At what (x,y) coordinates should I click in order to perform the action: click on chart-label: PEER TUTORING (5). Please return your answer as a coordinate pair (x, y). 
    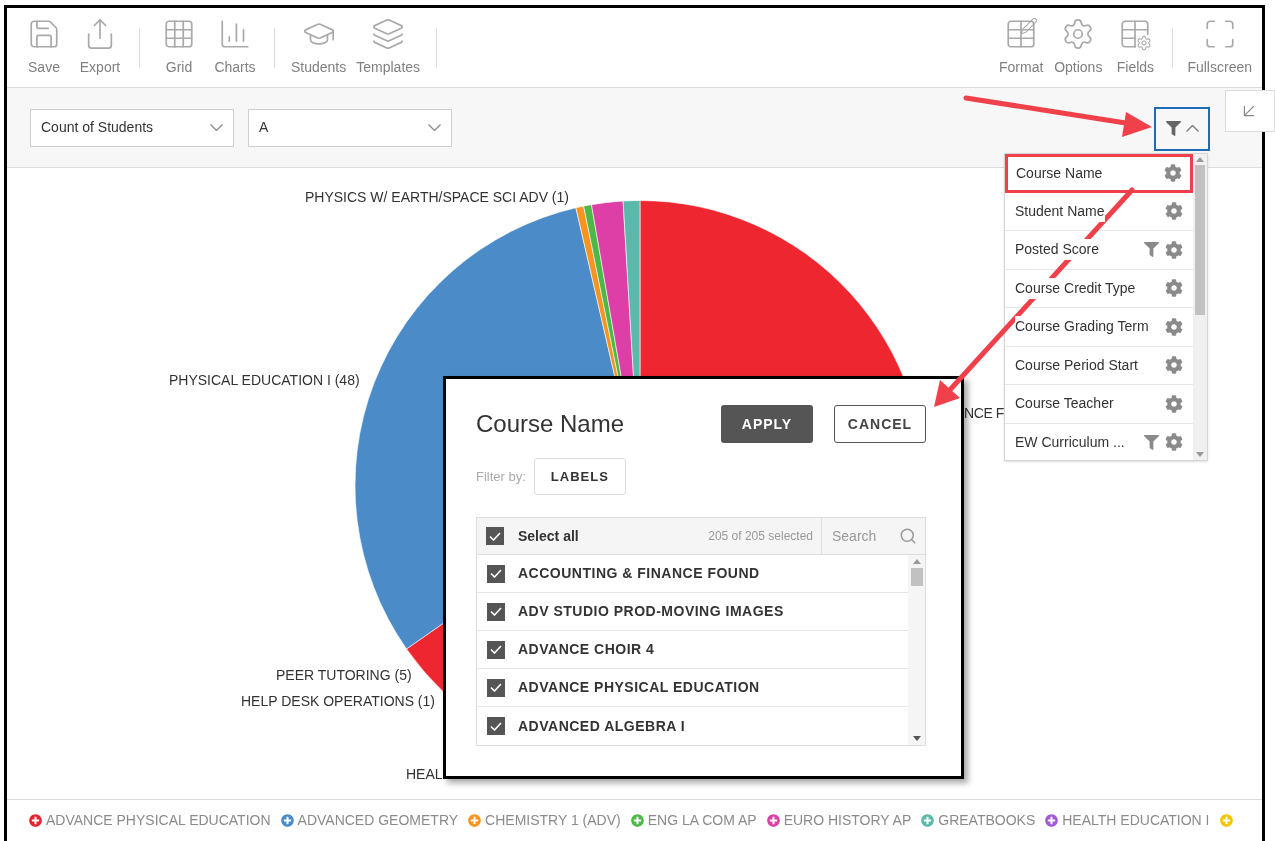
    Looking at the image, I should click on (344, 675).